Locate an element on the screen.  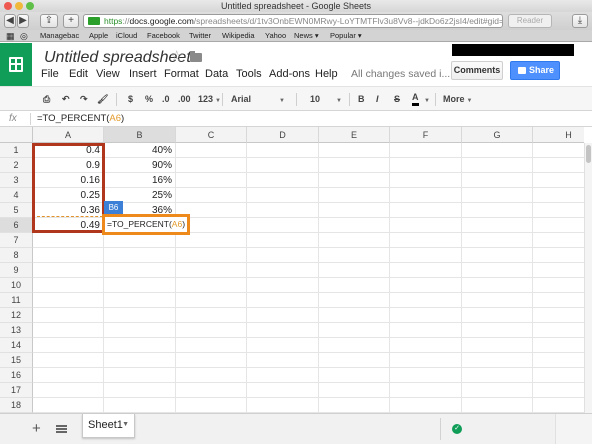
cell-a18 is located at coordinates (68, 405).